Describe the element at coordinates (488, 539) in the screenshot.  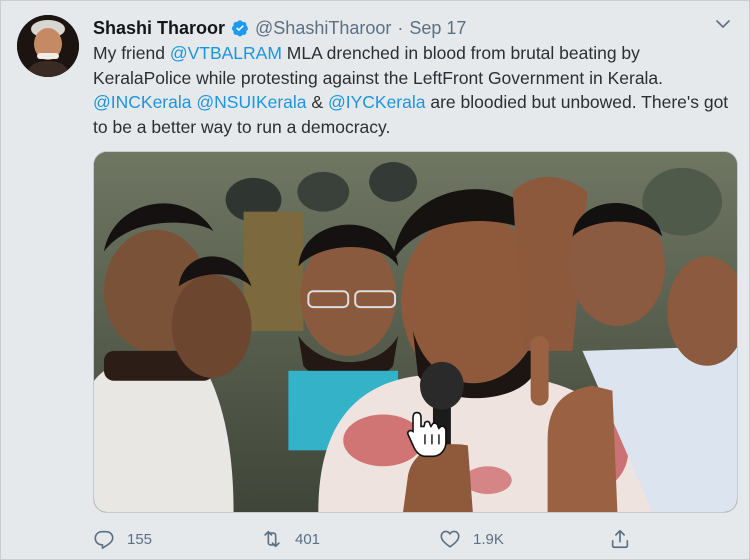
I see `like-count: 1.9K` at that location.